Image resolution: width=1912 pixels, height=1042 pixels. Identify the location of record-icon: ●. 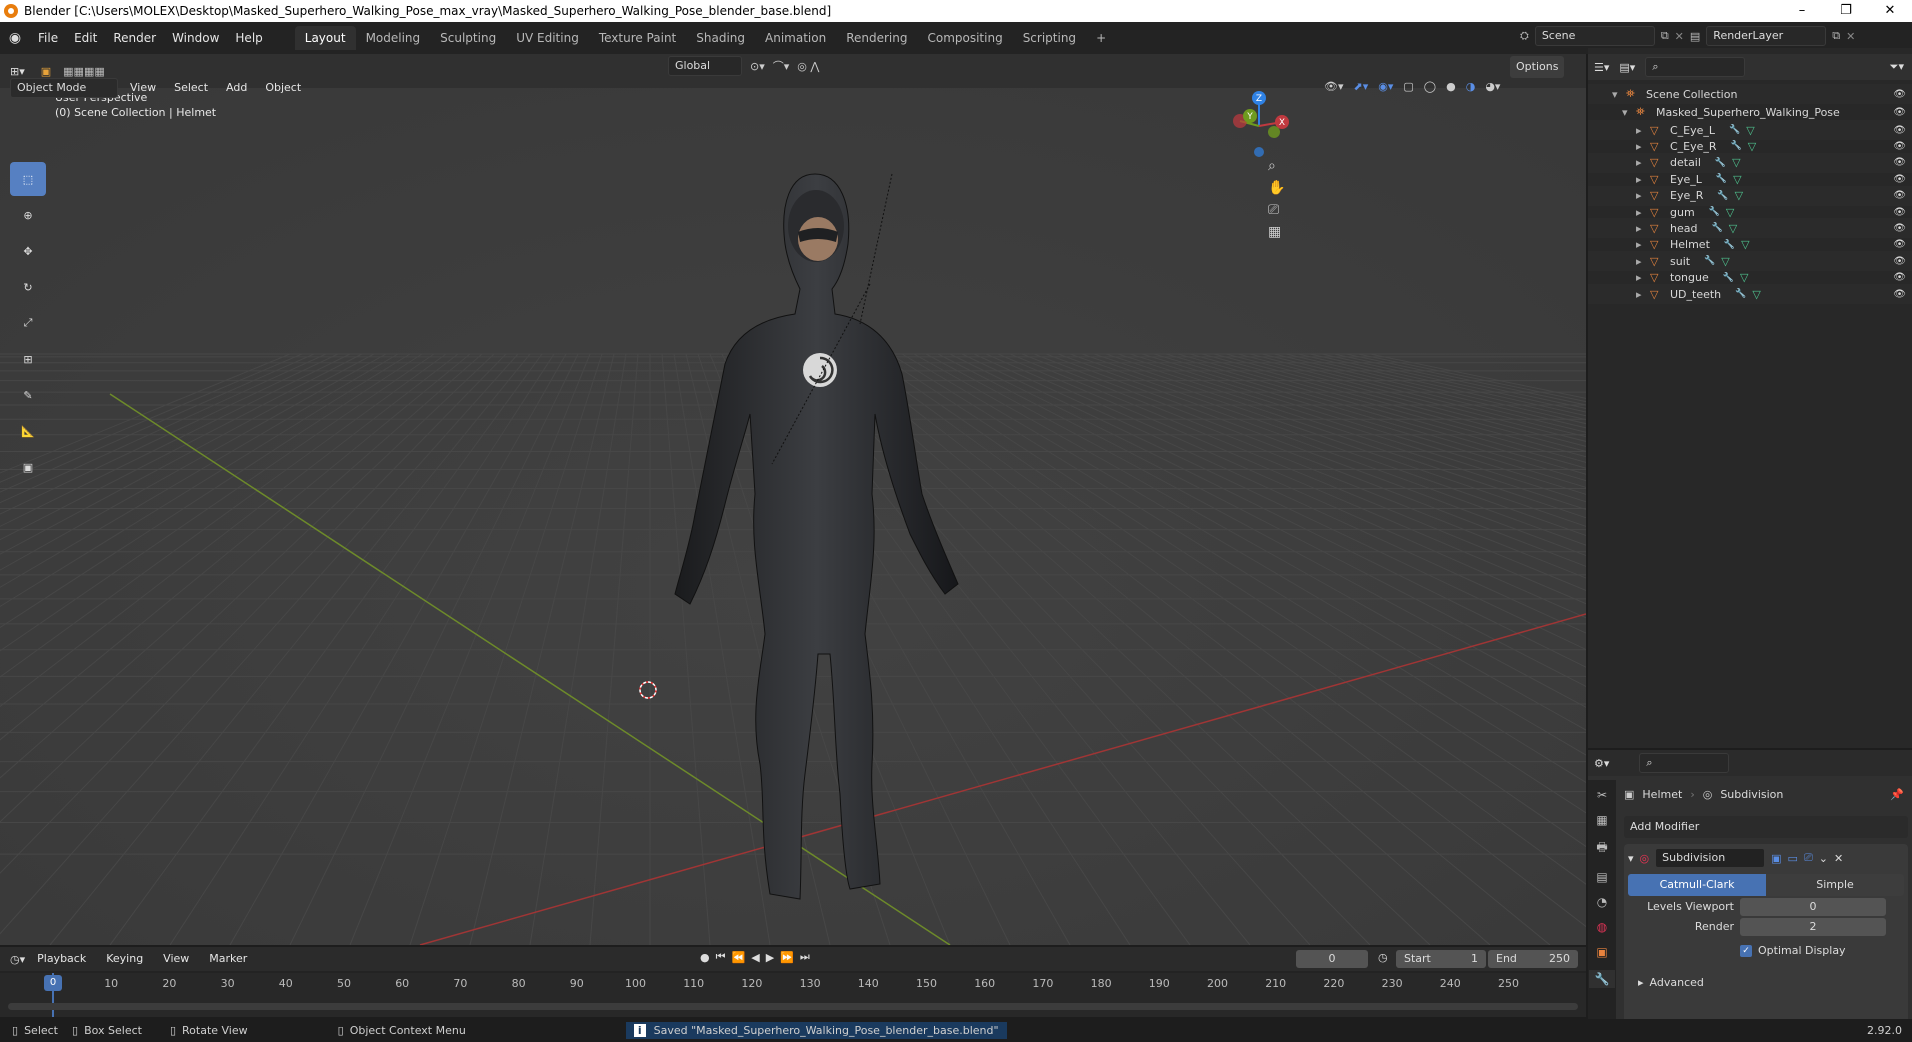
(705, 957).